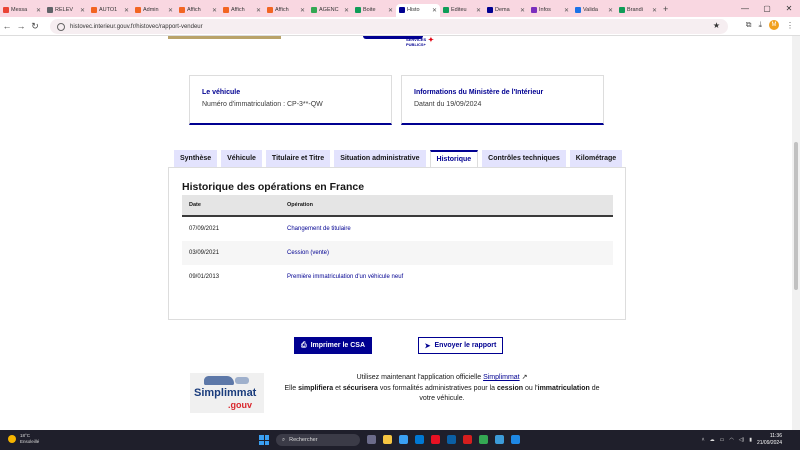 The image size is (800, 450). I want to click on wifi-icon: ◠, so click(731, 440).